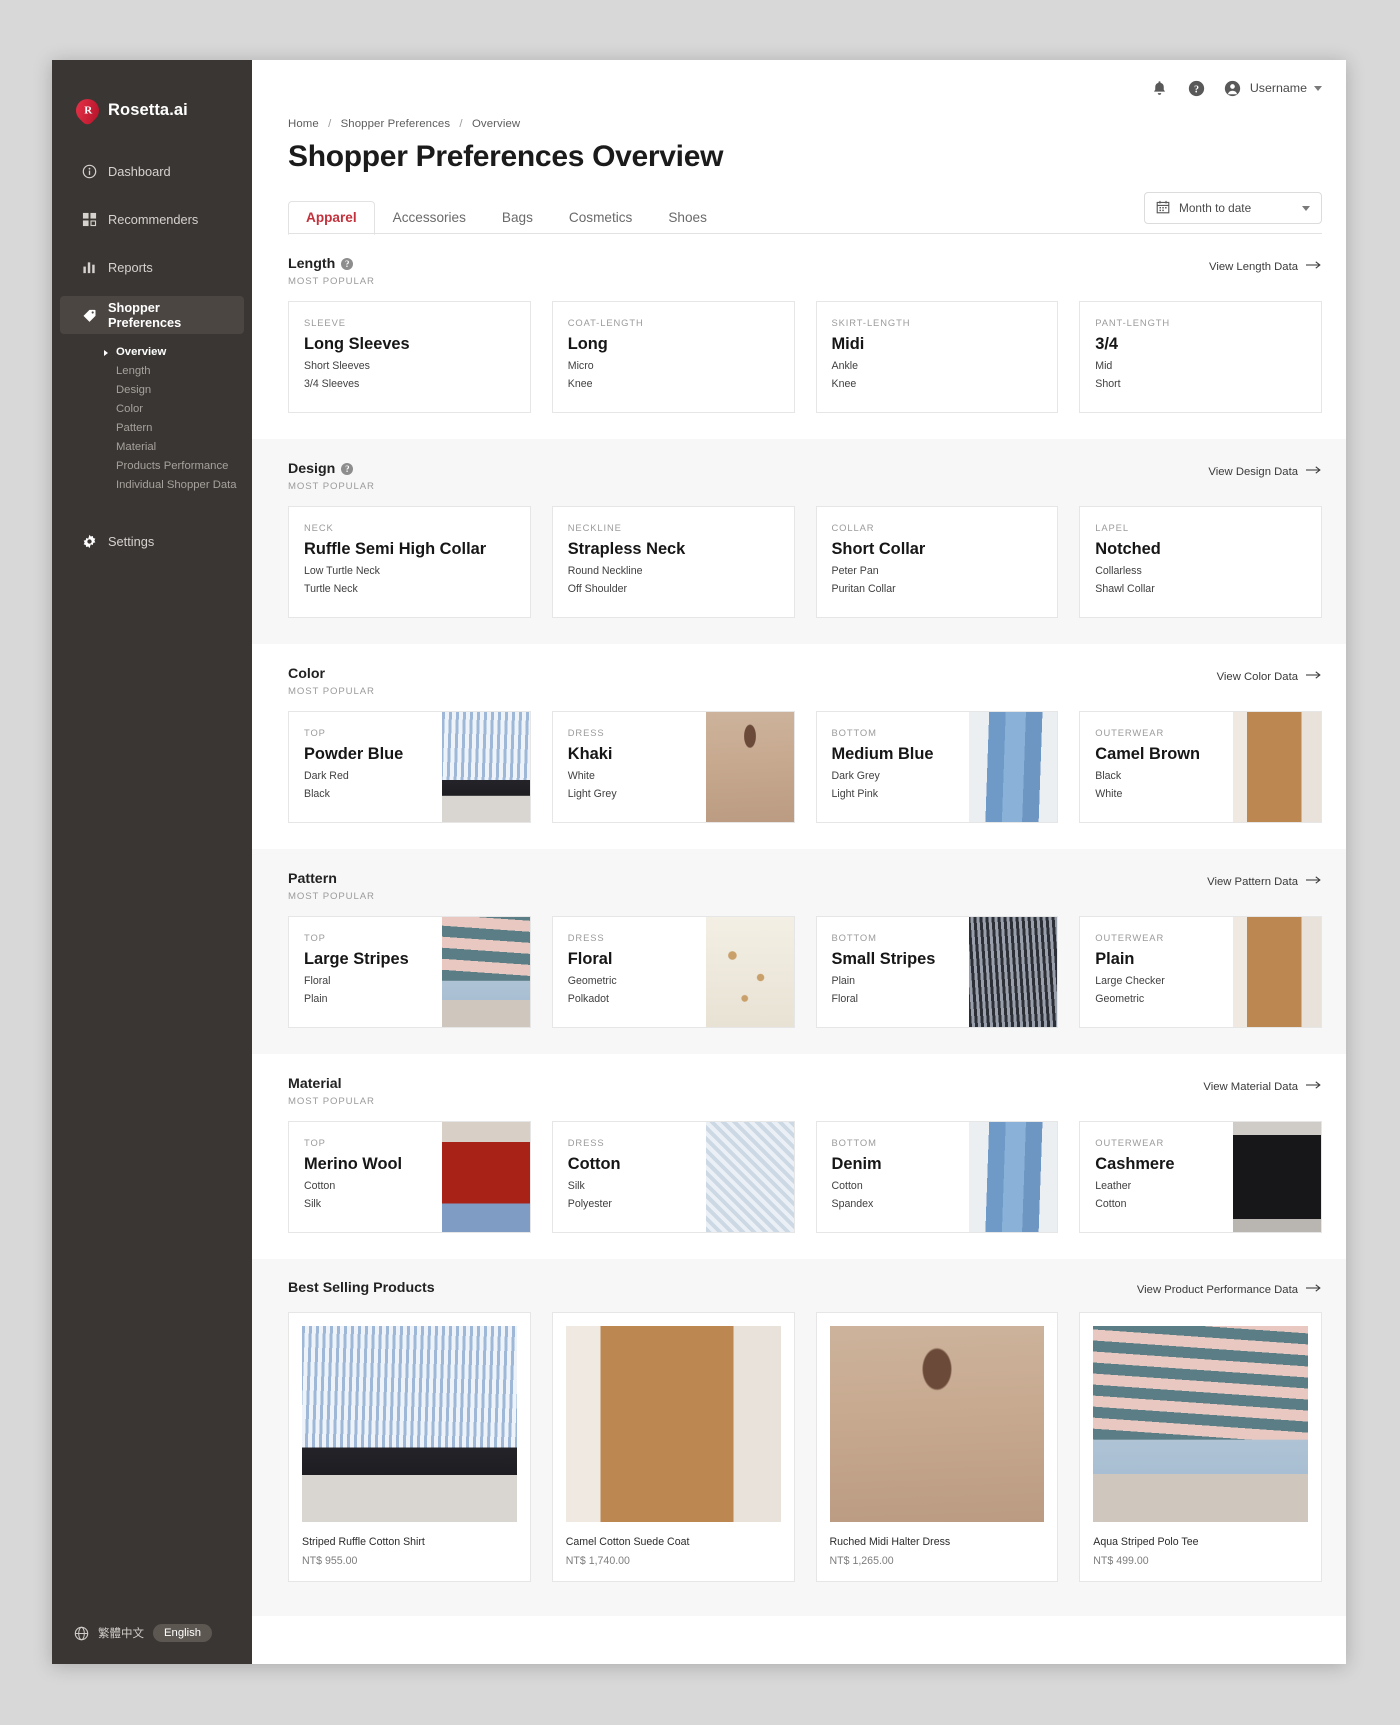  What do you see at coordinates (1262, 1086) in the screenshot?
I see `view-material-data-link: View Material Data` at bounding box center [1262, 1086].